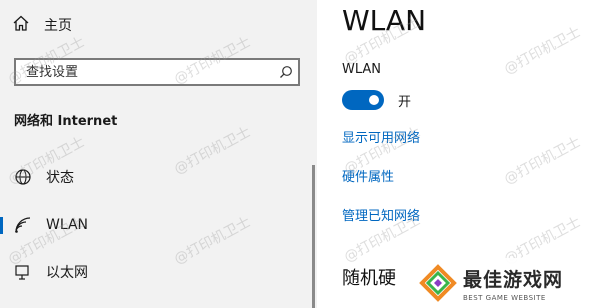 This screenshot has height=308, width=600. I want to click on search-box, so click(157, 72).